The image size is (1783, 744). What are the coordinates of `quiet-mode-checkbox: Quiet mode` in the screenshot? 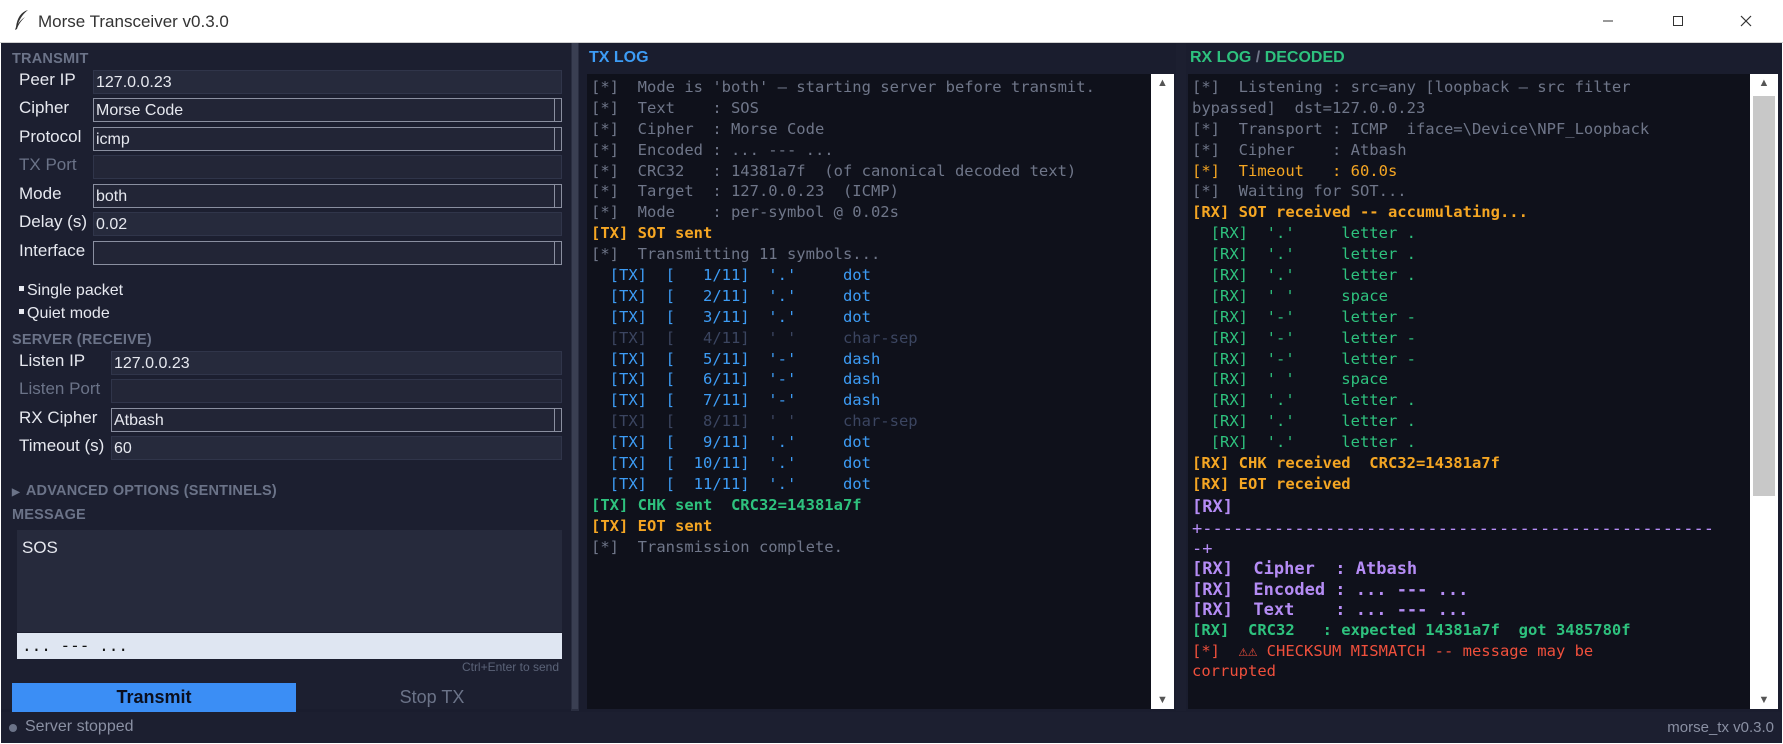 It's located at (64, 314).